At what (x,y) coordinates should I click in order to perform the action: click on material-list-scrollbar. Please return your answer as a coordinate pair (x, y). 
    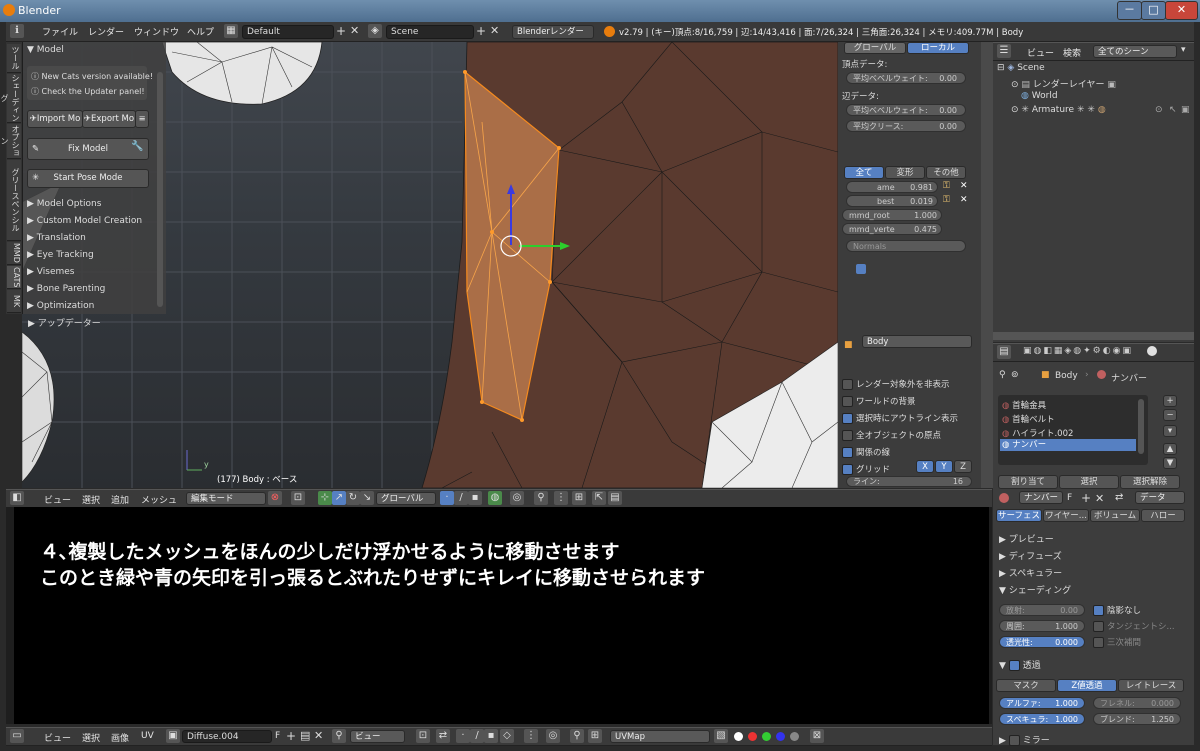
    Looking at the image, I should click on (1141, 426).